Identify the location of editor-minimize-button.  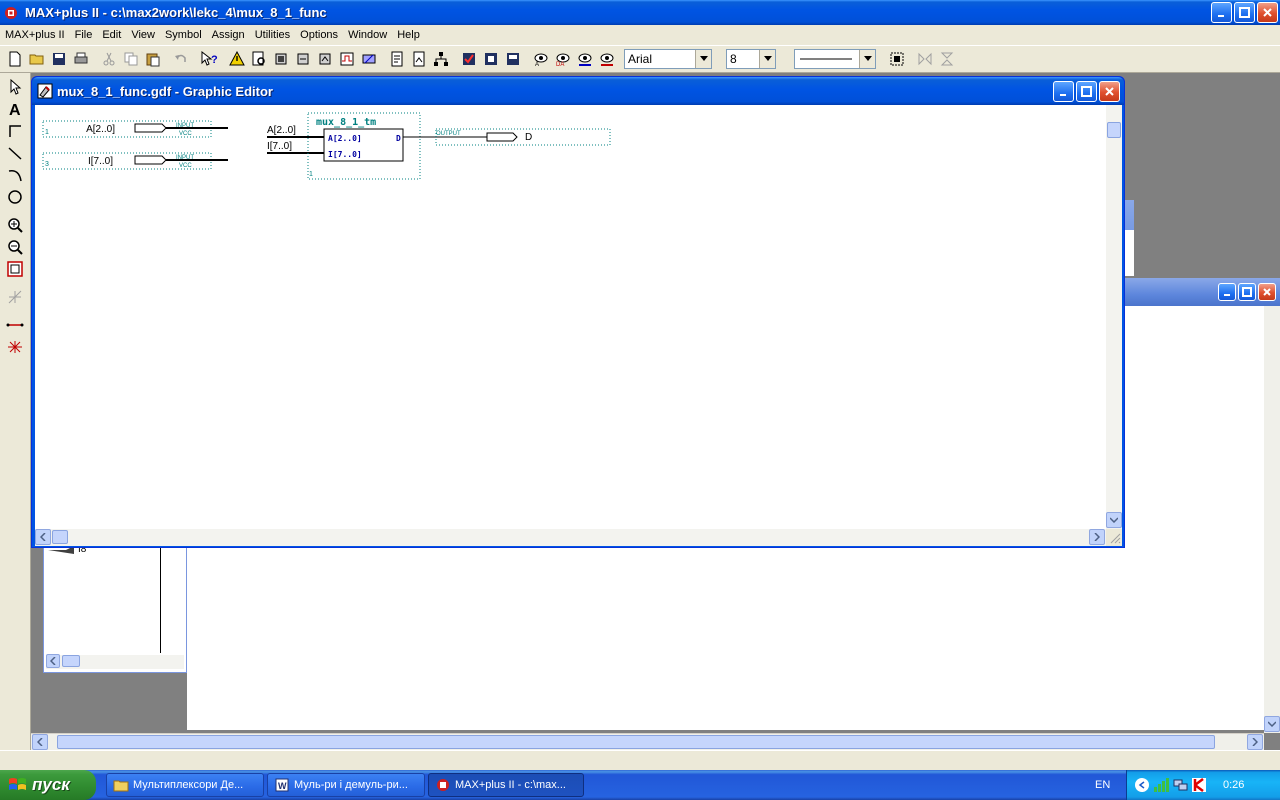
(1063, 91).